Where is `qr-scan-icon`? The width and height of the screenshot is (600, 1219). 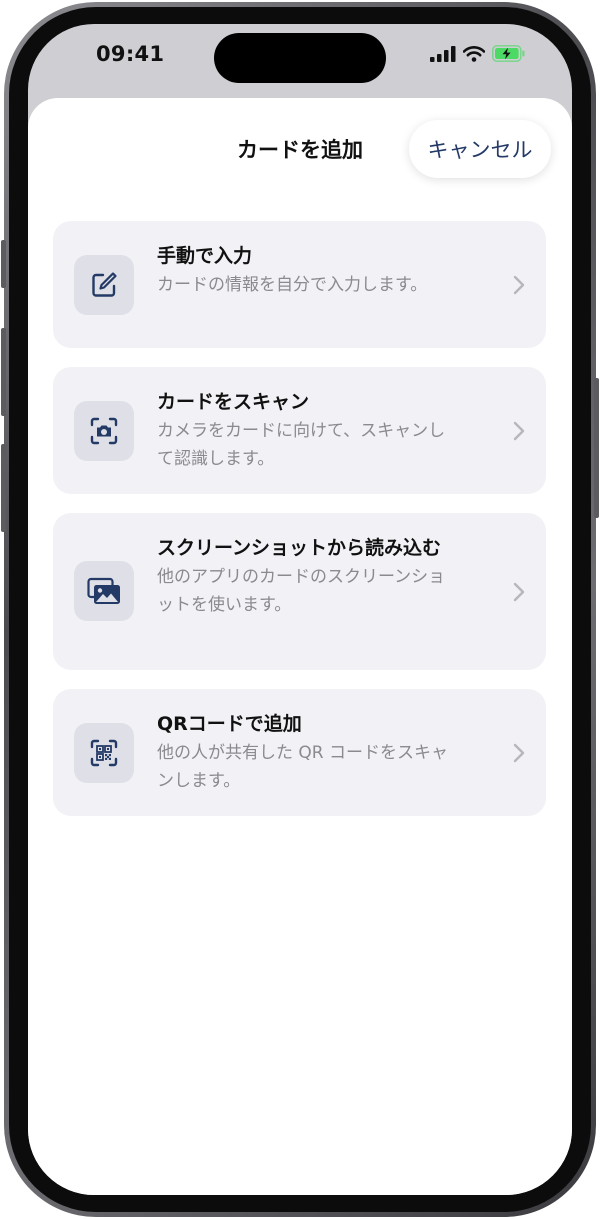 qr-scan-icon is located at coordinates (104, 753).